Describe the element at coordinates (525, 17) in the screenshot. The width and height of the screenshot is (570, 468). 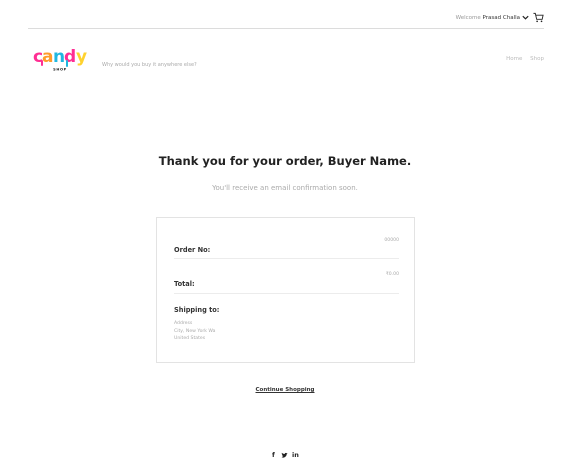
I see `chevron-down-icon` at that location.